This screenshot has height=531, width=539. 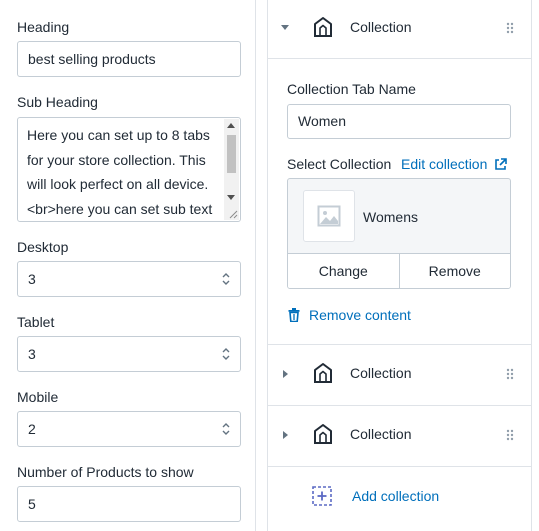 What do you see at coordinates (285, 28) in the screenshot?
I see `caret-down-icon` at bounding box center [285, 28].